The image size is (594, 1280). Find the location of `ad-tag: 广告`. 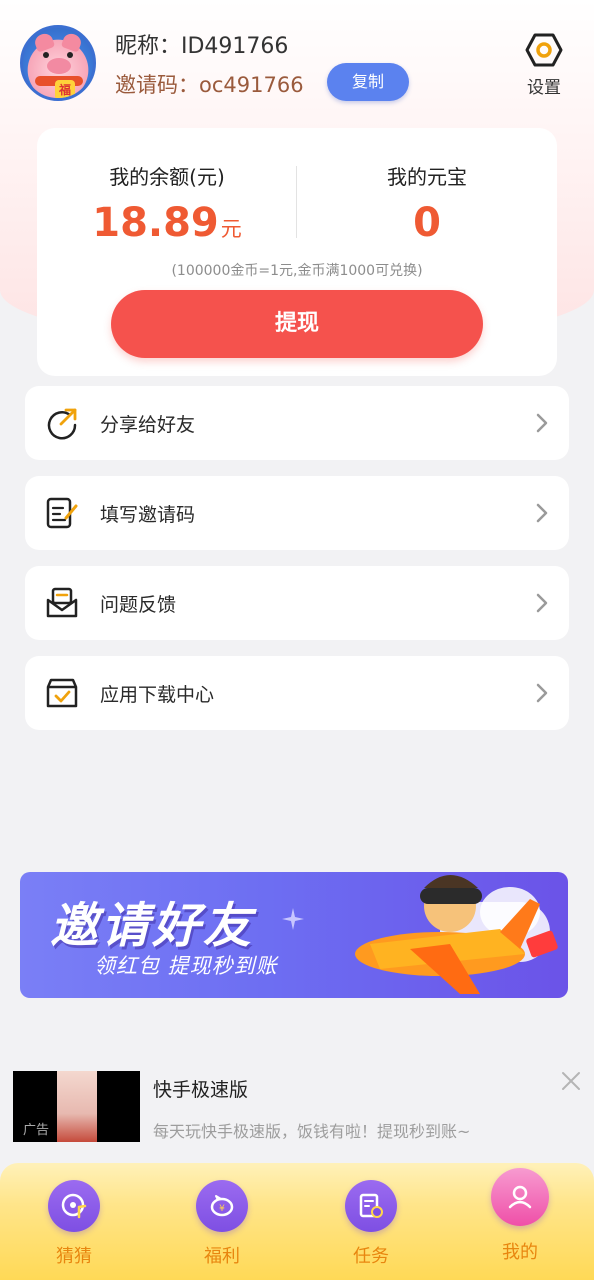

ad-tag: 广告 is located at coordinates (36, 1130).